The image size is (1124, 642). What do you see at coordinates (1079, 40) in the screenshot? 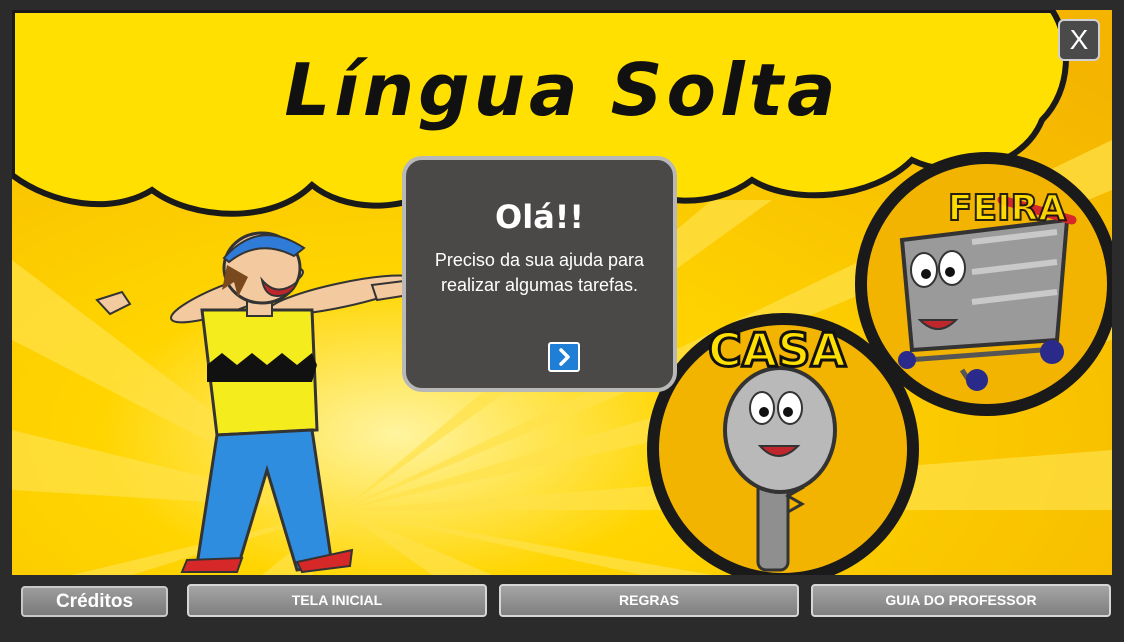
I see `close-button: X` at bounding box center [1079, 40].